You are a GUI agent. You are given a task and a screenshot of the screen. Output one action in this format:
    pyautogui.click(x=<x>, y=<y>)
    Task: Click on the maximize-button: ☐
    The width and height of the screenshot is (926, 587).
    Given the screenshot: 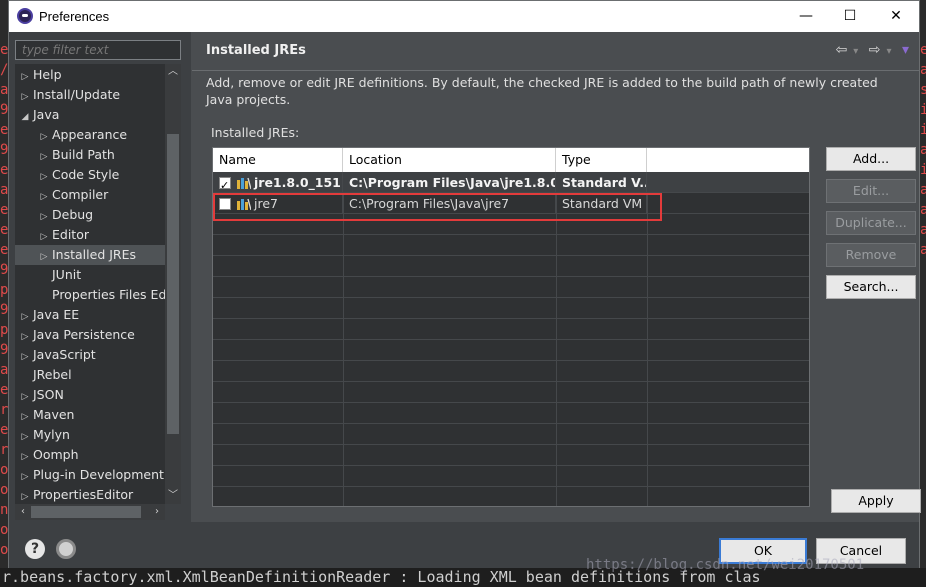 What is the action you would take?
    pyautogui.click(x=850, y=16)
    